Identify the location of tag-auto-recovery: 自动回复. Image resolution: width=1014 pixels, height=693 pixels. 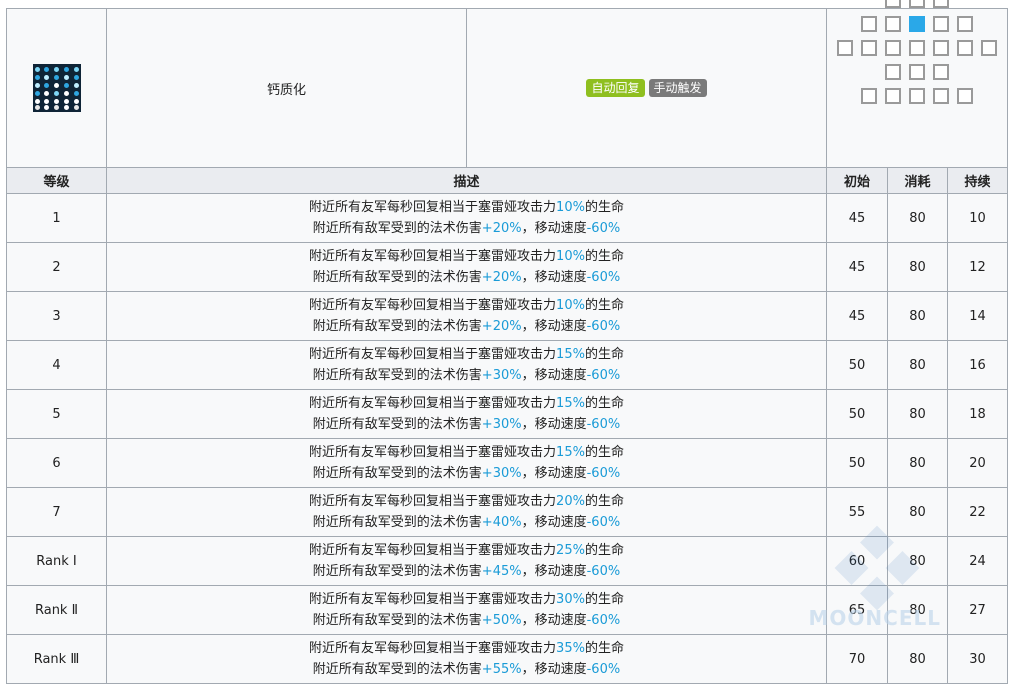
(615, 88).